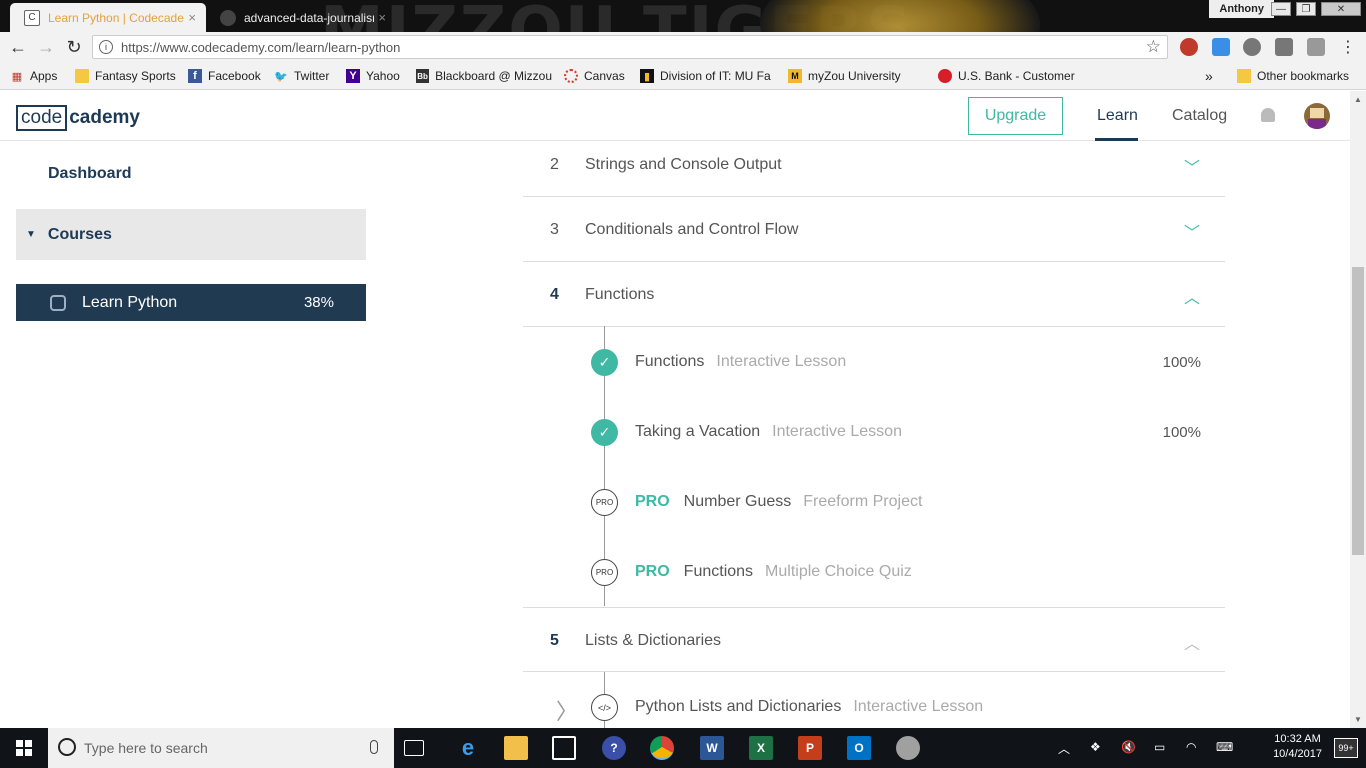 The image size is (1366, 768). Describe the element at coordinates (221, 748) in the screenshot. I see `taskbar-search-box: Type here to search` at that location.